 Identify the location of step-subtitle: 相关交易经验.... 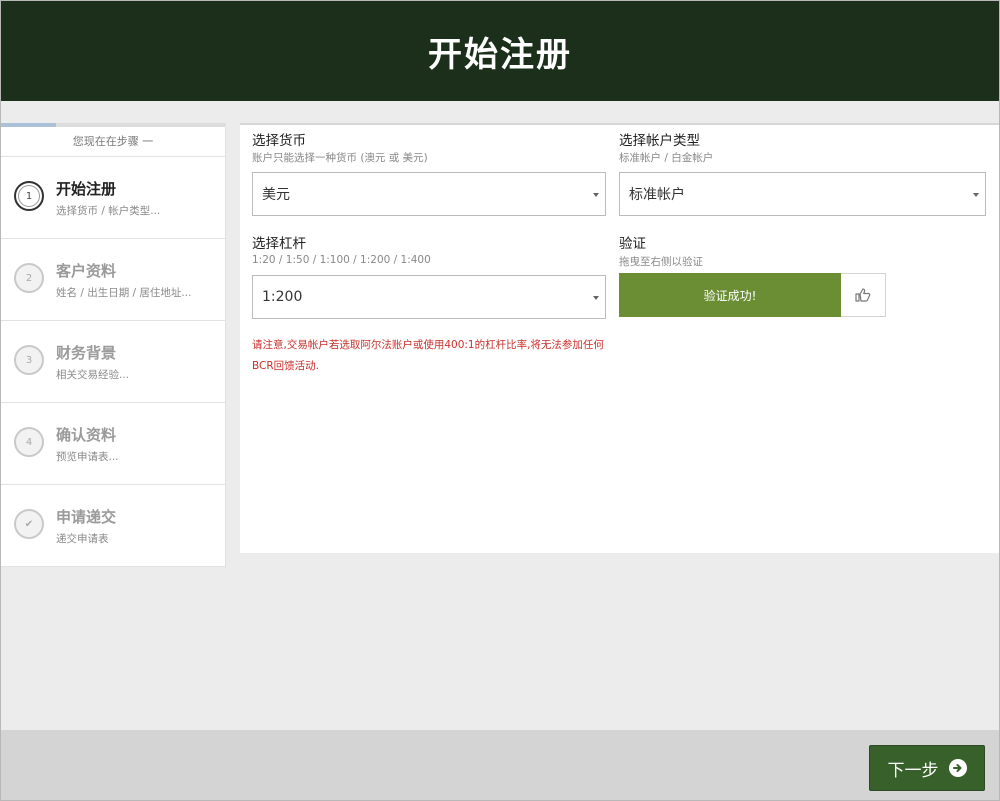
(93, 375).